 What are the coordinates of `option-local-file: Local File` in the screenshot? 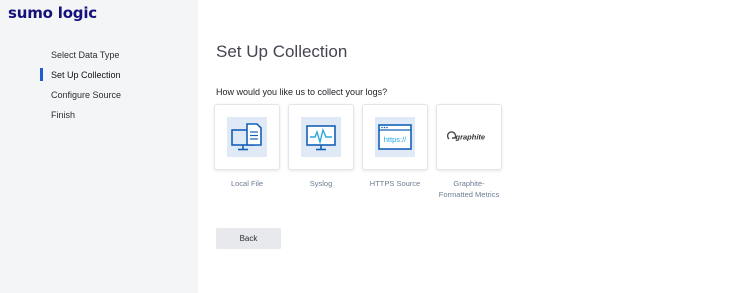 It's located at (247, 152).